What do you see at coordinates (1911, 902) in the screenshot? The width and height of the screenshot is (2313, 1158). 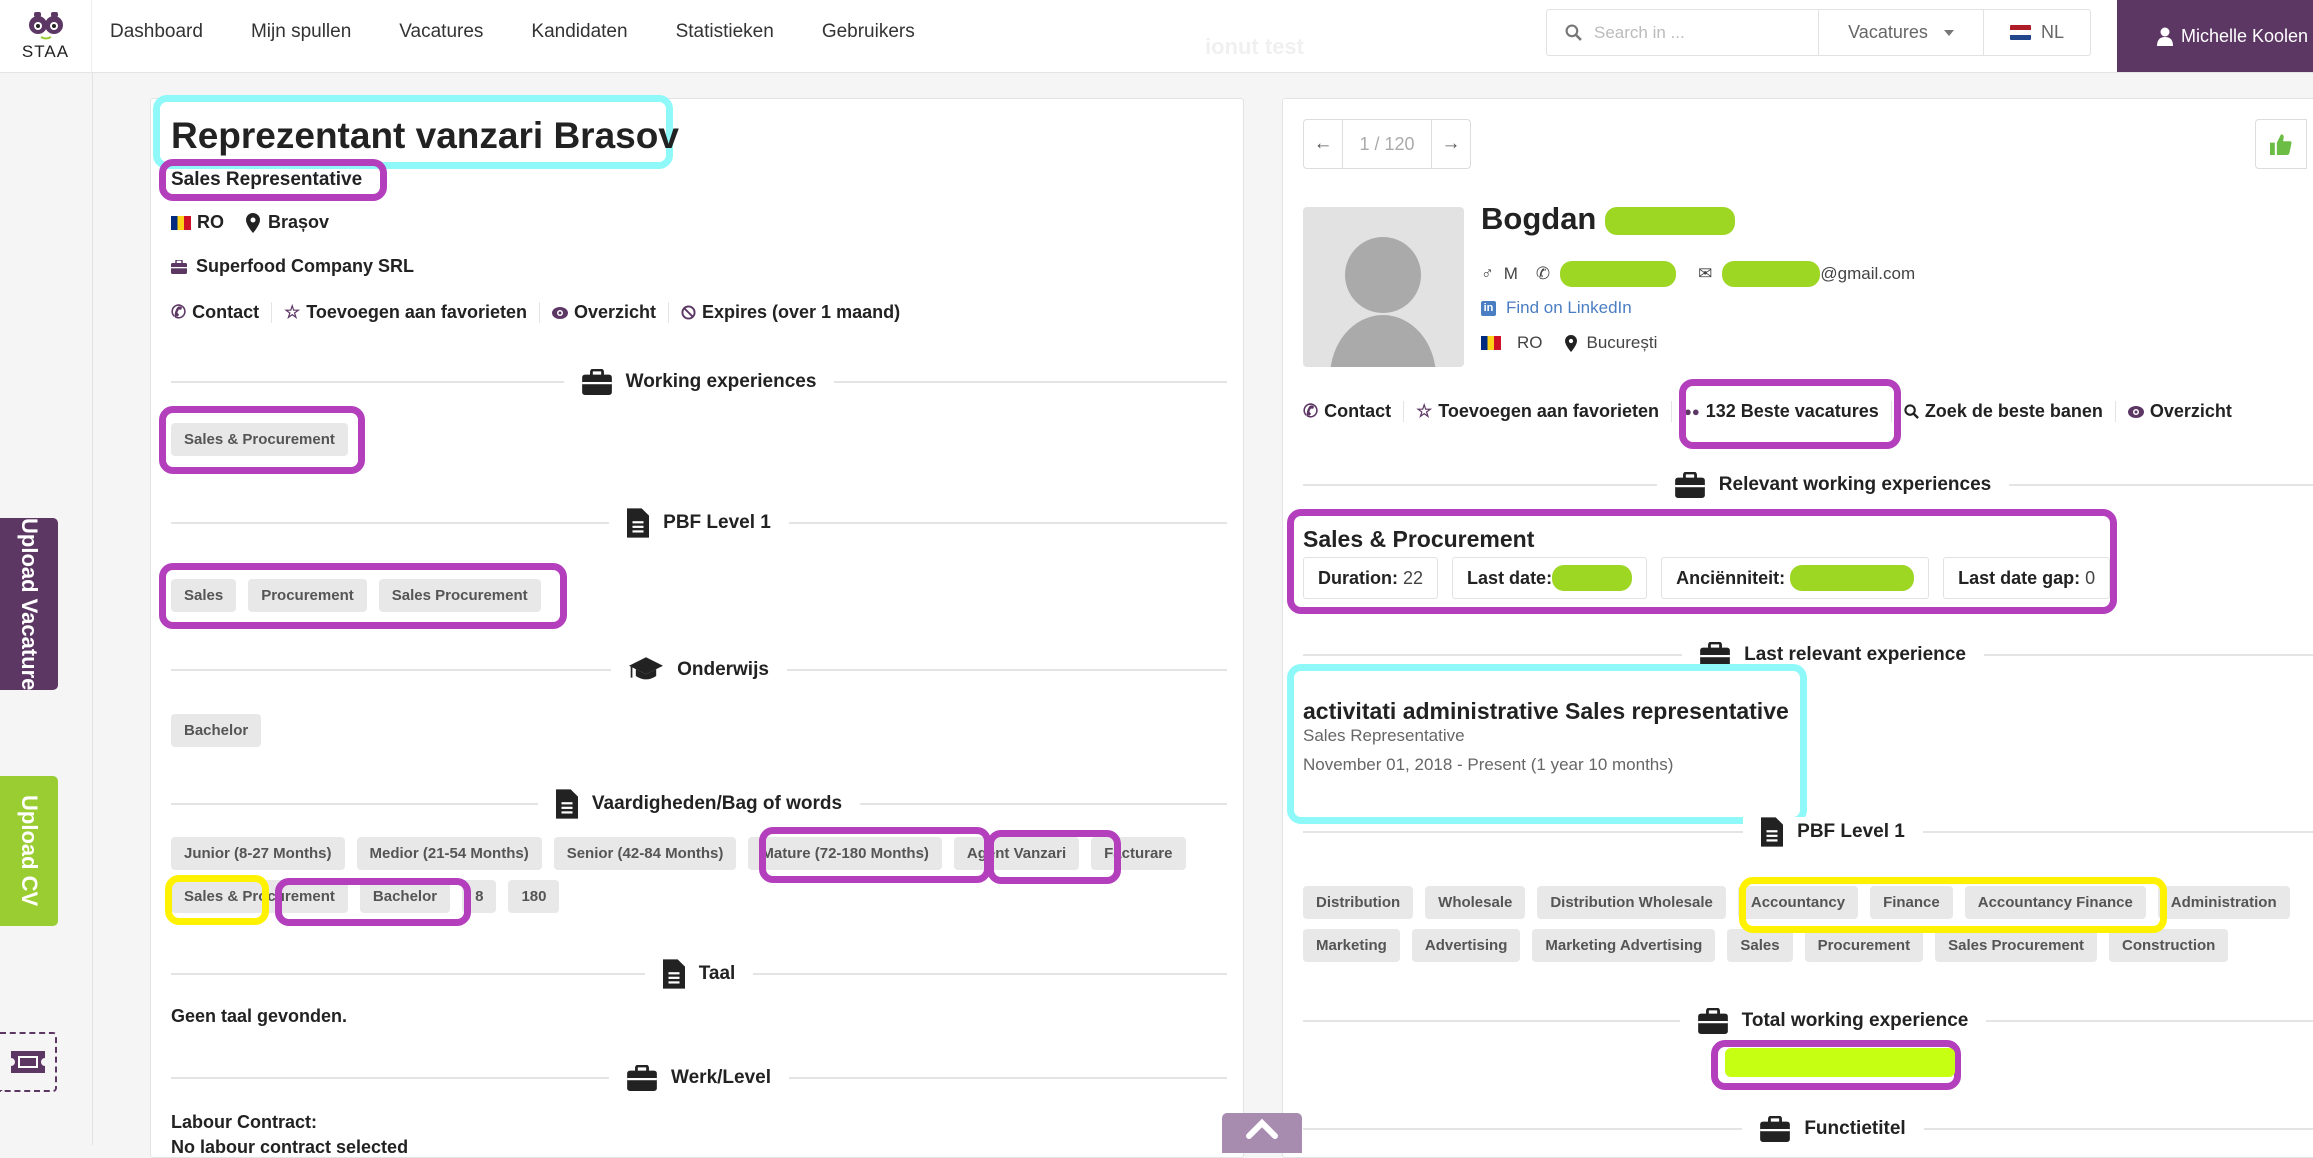 I see `tag: Finance` at bounding box center [1911, 902].